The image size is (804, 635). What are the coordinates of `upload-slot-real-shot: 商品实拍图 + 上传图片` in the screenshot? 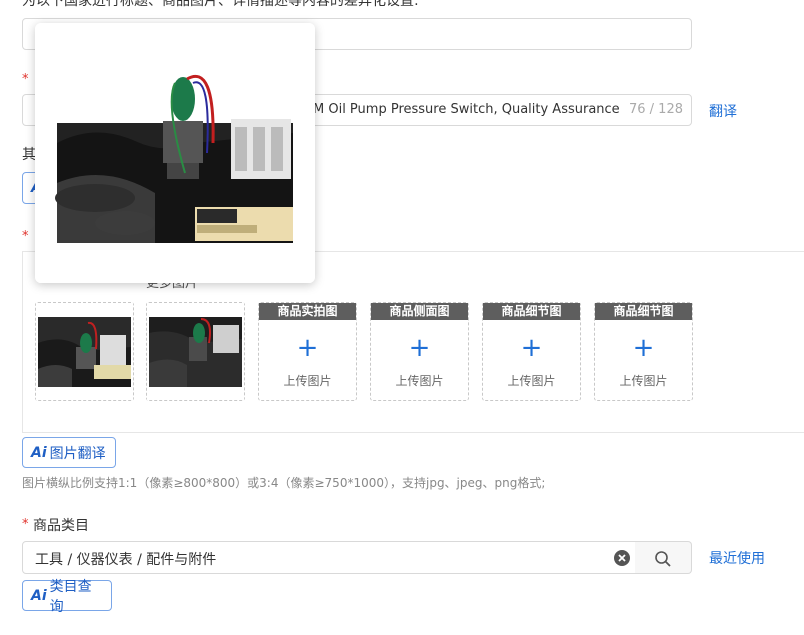 It's located at (307, 351).